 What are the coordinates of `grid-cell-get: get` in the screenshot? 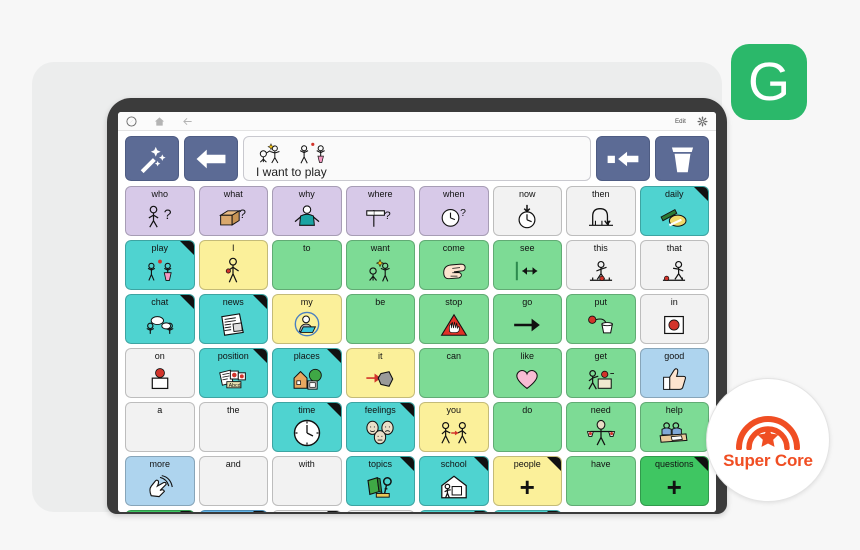 It's located at (601, 373).